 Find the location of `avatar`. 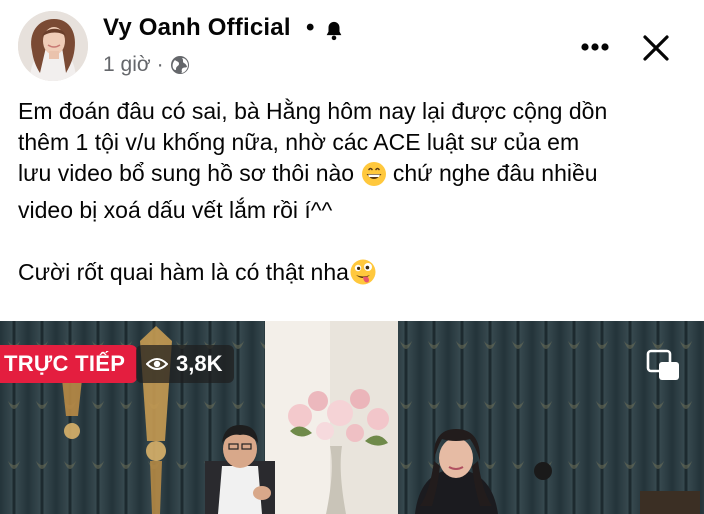

avatar is located at coordinates (53, 46).